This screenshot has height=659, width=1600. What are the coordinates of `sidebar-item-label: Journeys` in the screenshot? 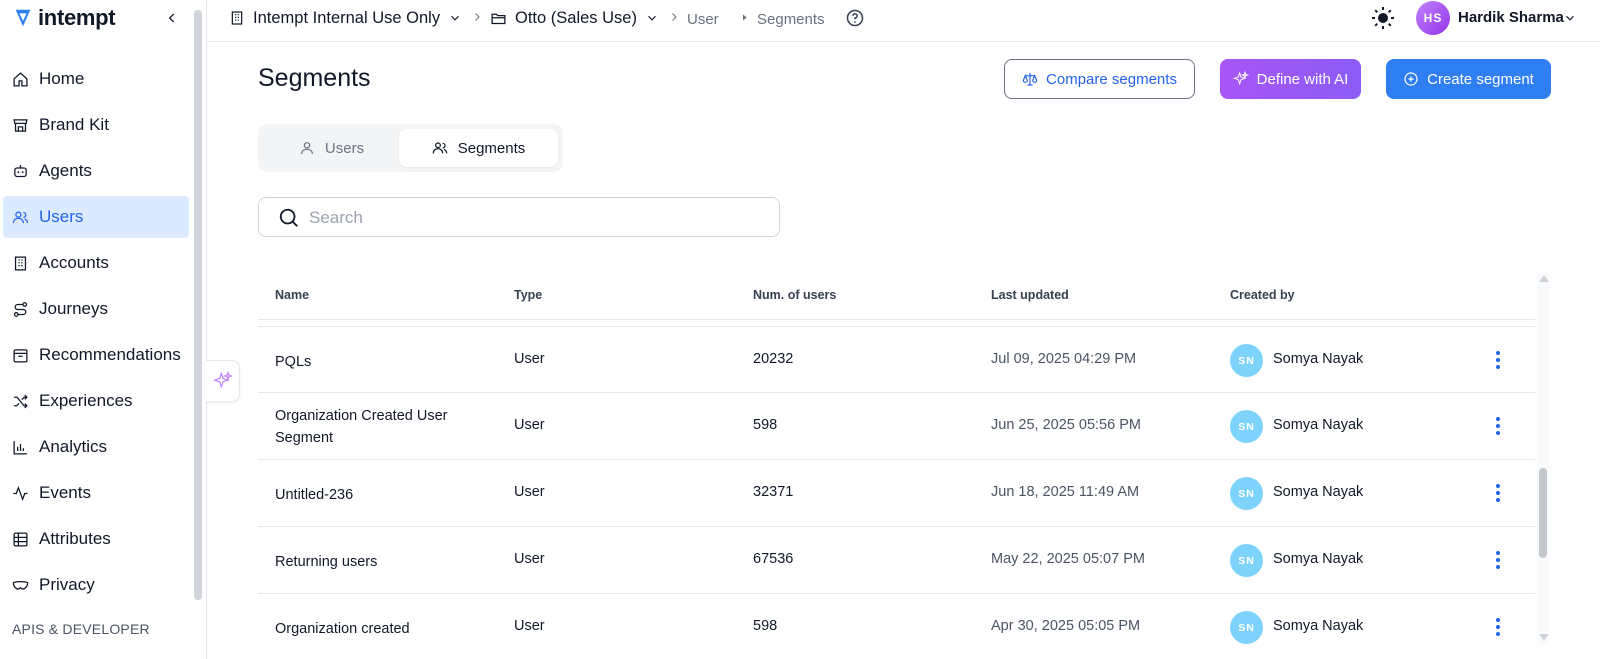 It's located at (73, 308).